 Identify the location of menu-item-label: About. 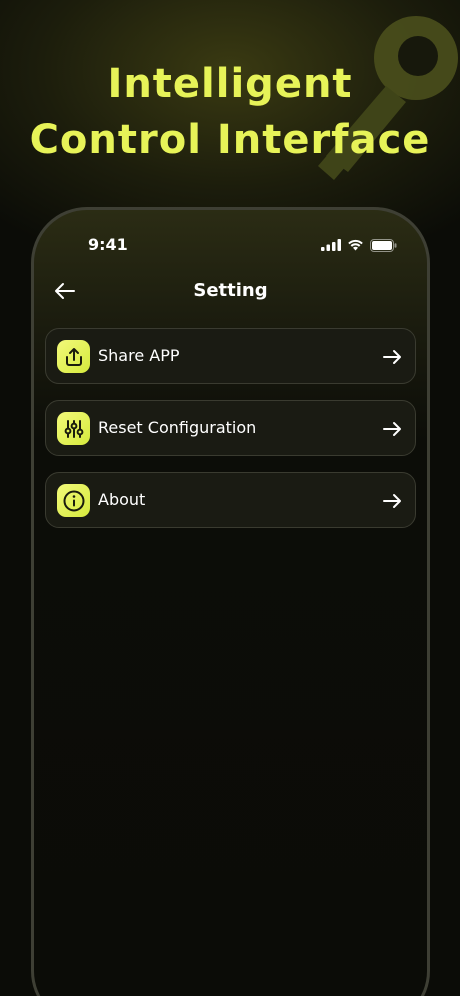
(122, 499).